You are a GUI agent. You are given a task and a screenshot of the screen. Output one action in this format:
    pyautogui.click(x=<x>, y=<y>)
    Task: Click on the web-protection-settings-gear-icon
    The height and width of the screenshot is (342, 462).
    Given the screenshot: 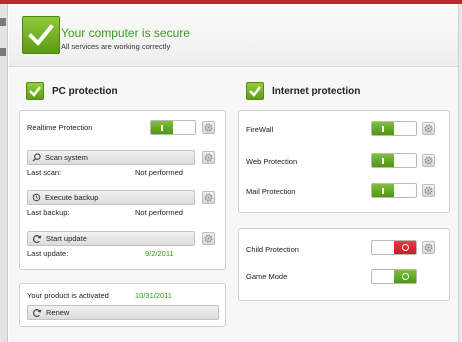 What is the action you would take?
    pyautogui.click(x=428, y=160)
    